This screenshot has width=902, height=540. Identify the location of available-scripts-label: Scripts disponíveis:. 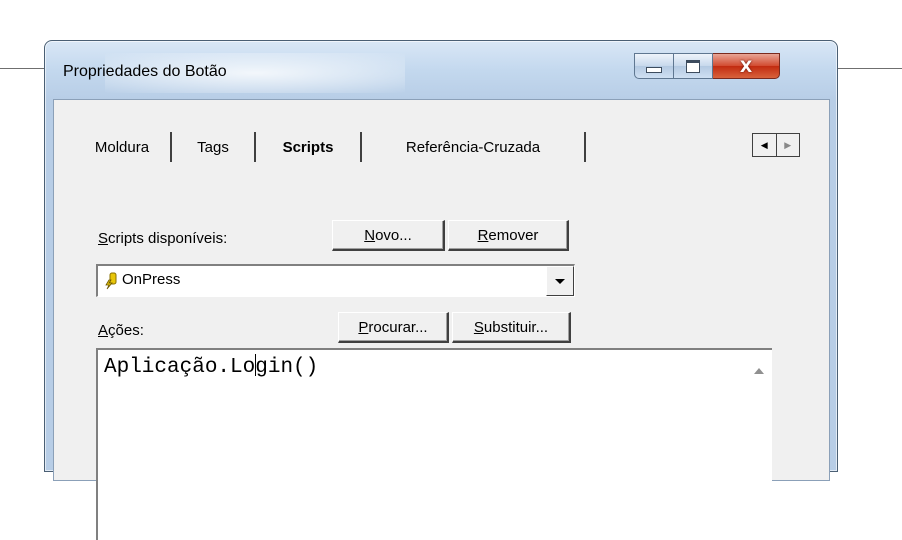
(162, 238).